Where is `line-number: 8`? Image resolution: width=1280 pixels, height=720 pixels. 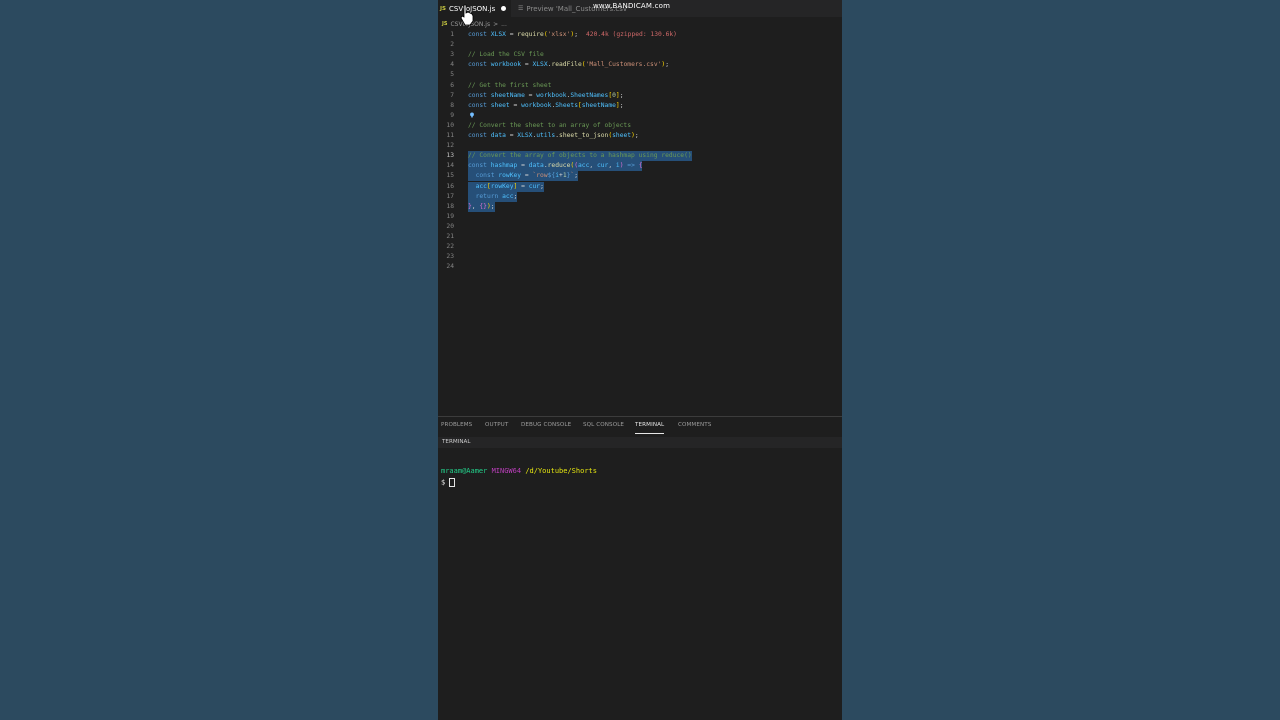 line-number: 8 is located at coordinates (452, 105).